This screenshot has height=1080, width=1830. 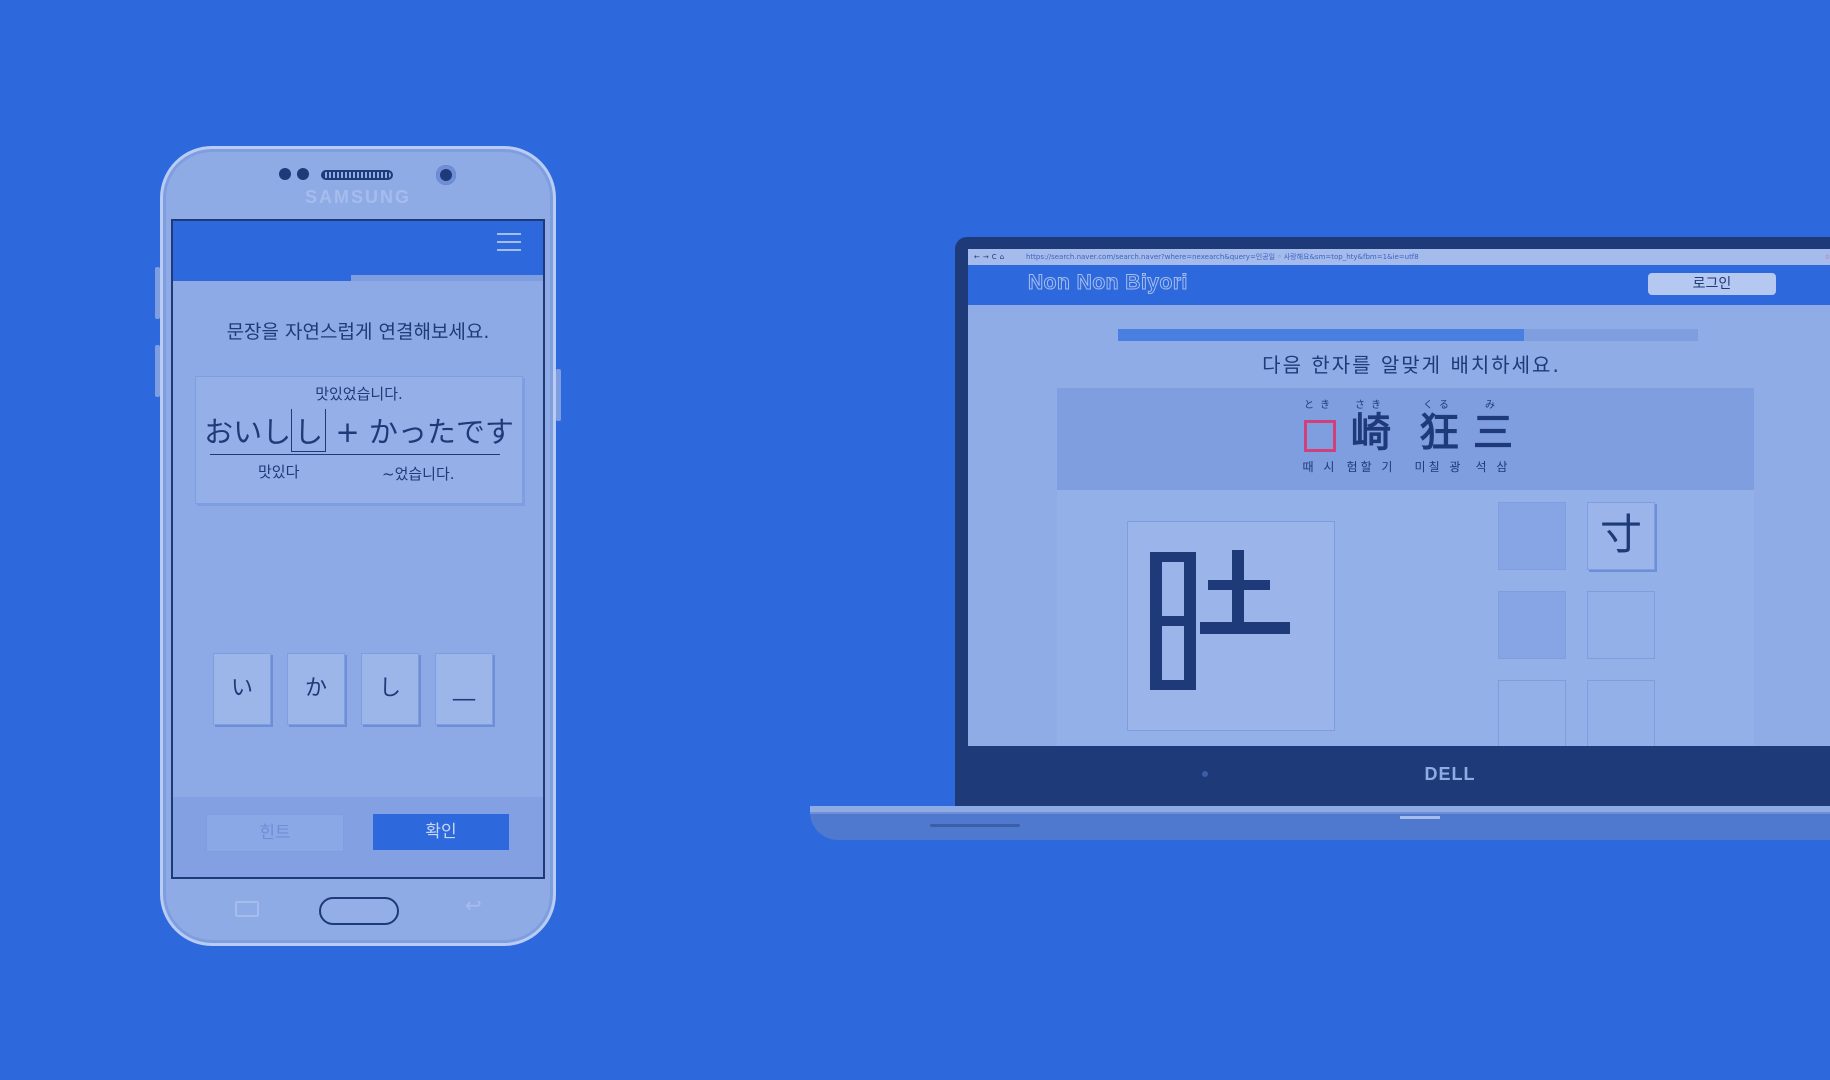 I want to click on assembly-board, so click(x=1231, y=626).